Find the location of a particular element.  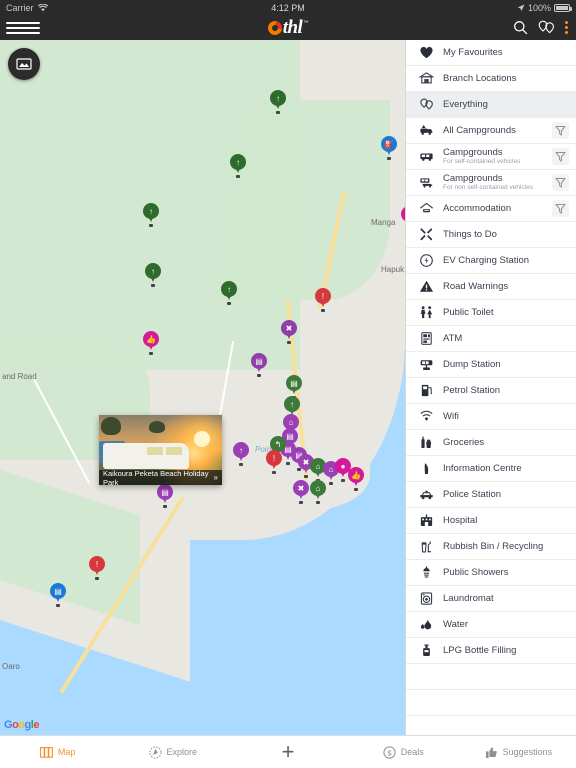

sidebar-item-wifi: Wifi is located at coordinates (491, 417).